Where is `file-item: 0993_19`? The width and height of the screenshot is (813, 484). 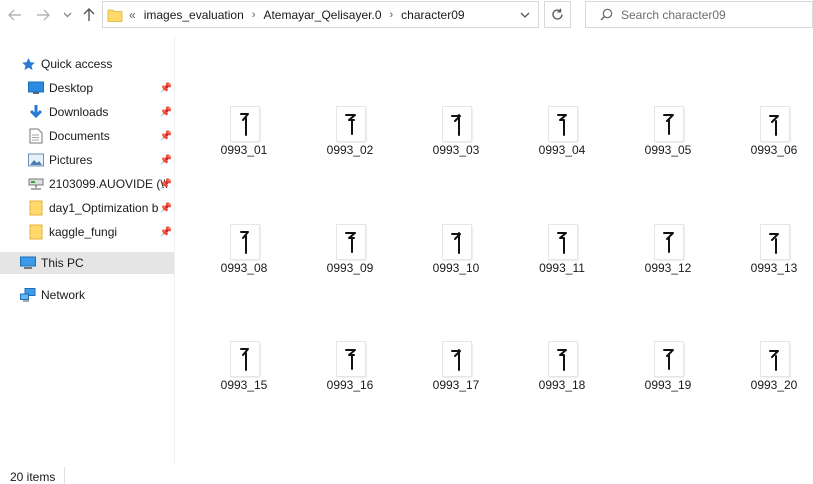
file-item: 0993_19 is located at coordinates (668, 372).